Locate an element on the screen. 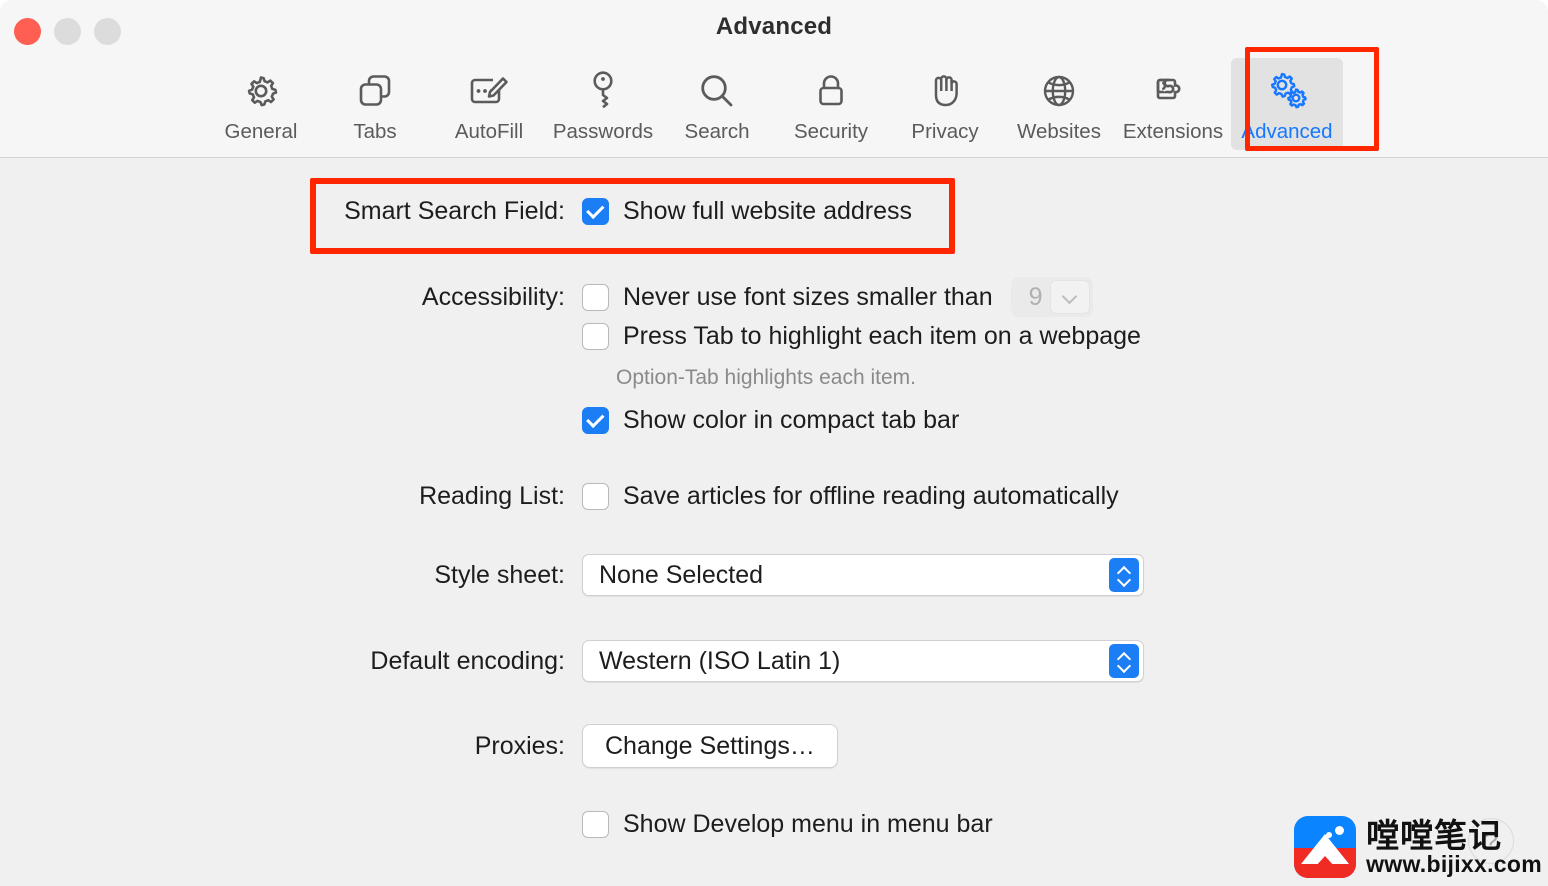 Image resolution: width=1548 pixels, height=886 pixels. show-develop-menu-label: Show Develop menu in menu bar is located at coordinates (808, 824).